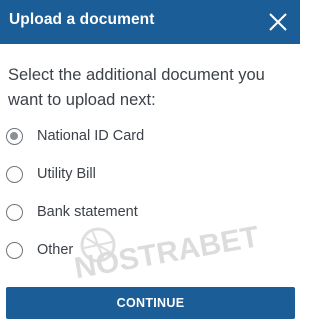 This screenshot has width=320, height=326. I want to click on option-label: National ID Card, so click(91, 136).